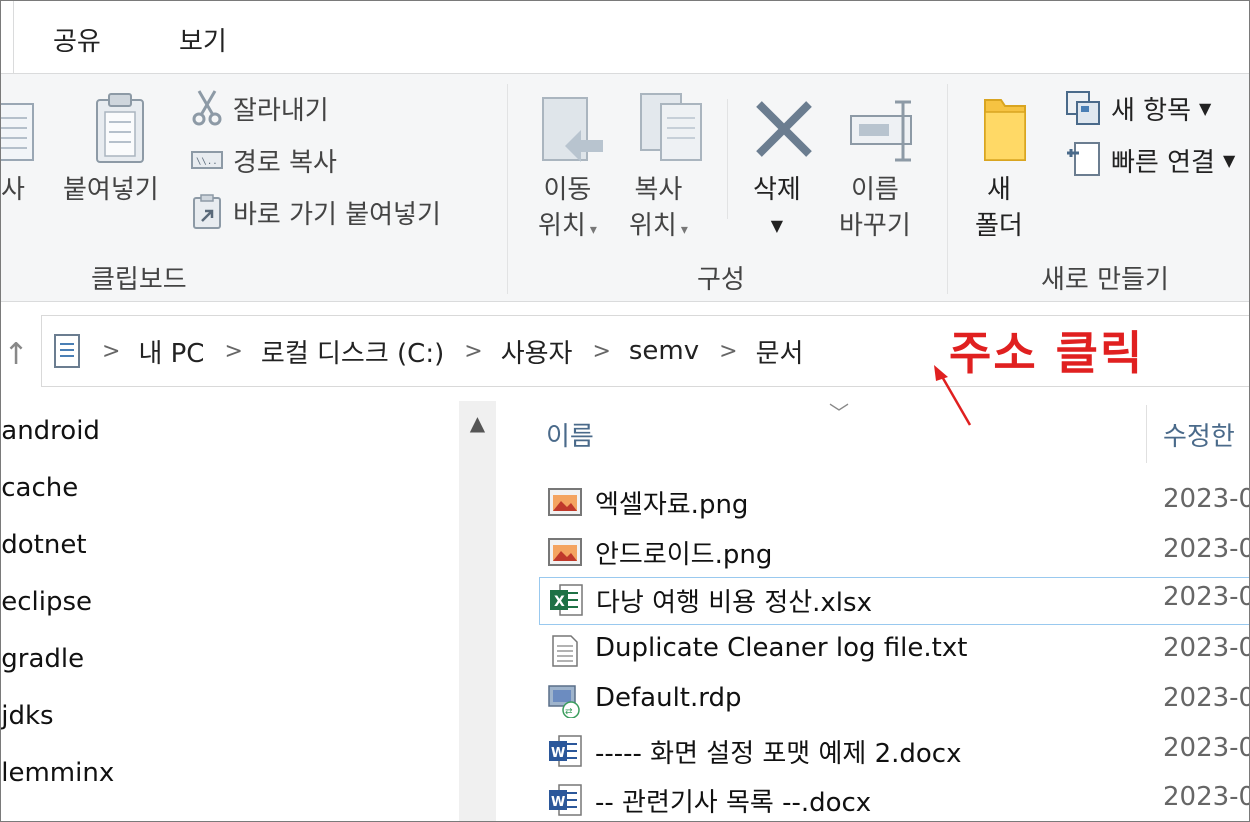 The width and height of the screenshot is (1250, 822). I want to click on copy-path-icon: \\.., so click(207, 160).